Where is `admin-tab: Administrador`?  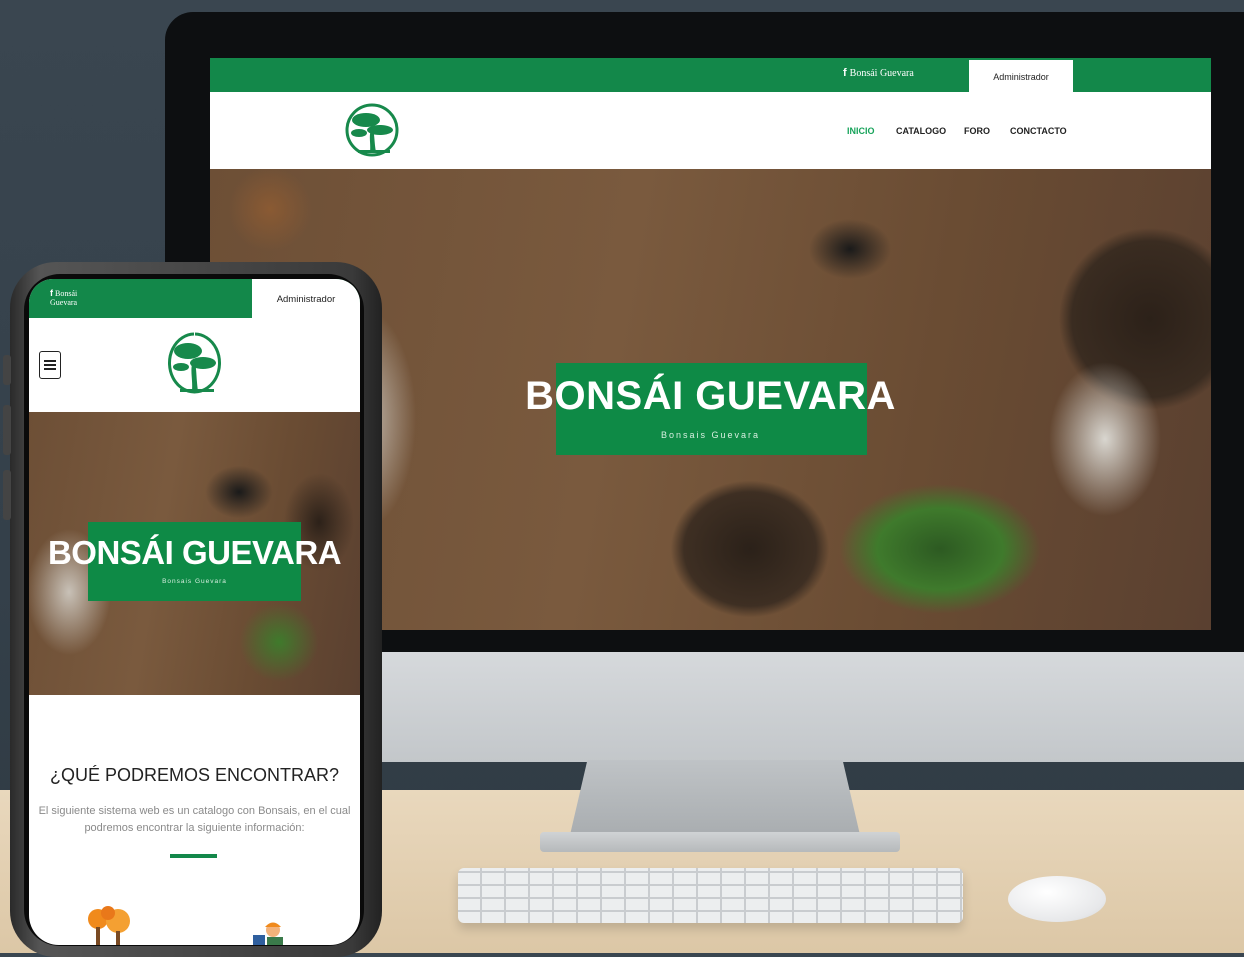
admin-tab: Administrador is located at coordinates (1021, 76).